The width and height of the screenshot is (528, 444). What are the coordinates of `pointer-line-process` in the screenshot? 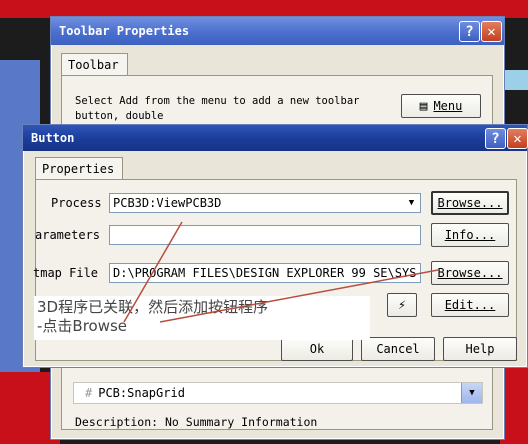 It's located at (153, 272).